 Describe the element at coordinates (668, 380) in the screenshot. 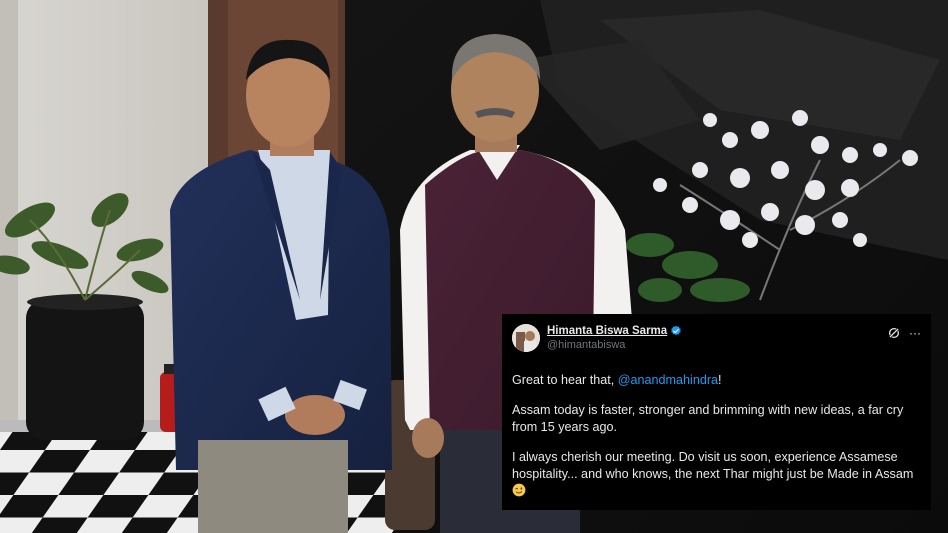

I see `mention-link: @anandmahindra` at that location.